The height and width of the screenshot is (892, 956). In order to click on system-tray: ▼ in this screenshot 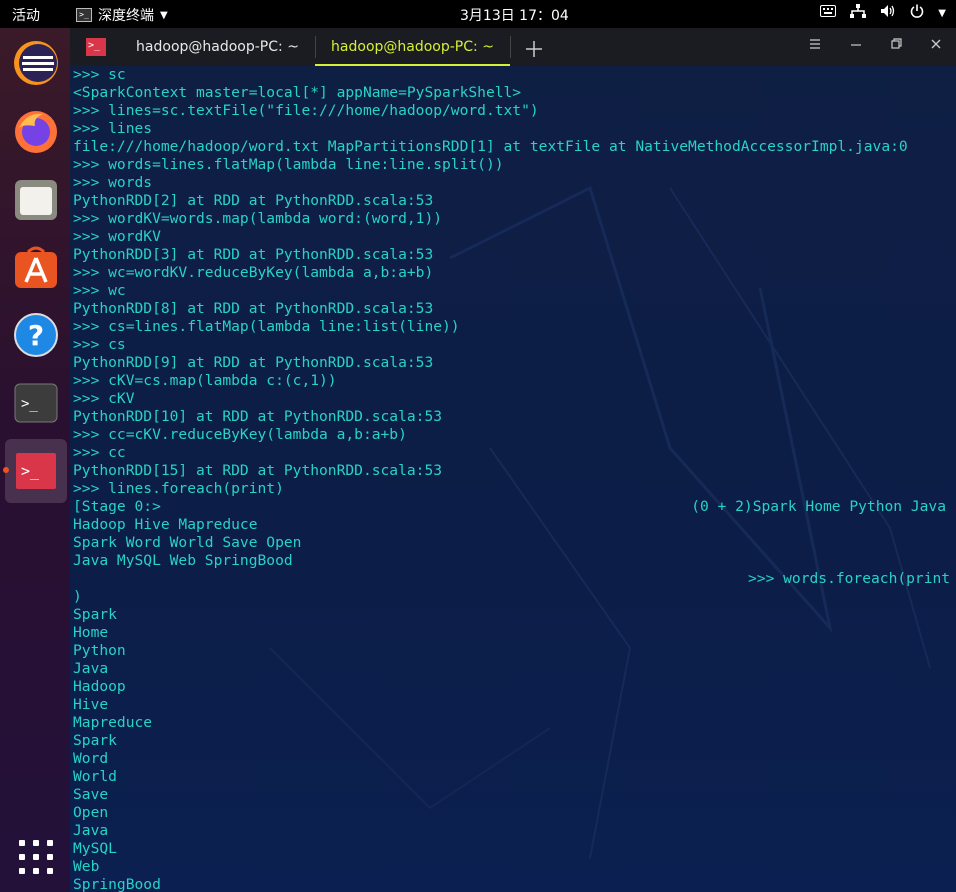, I will do `click(883, 13)`.